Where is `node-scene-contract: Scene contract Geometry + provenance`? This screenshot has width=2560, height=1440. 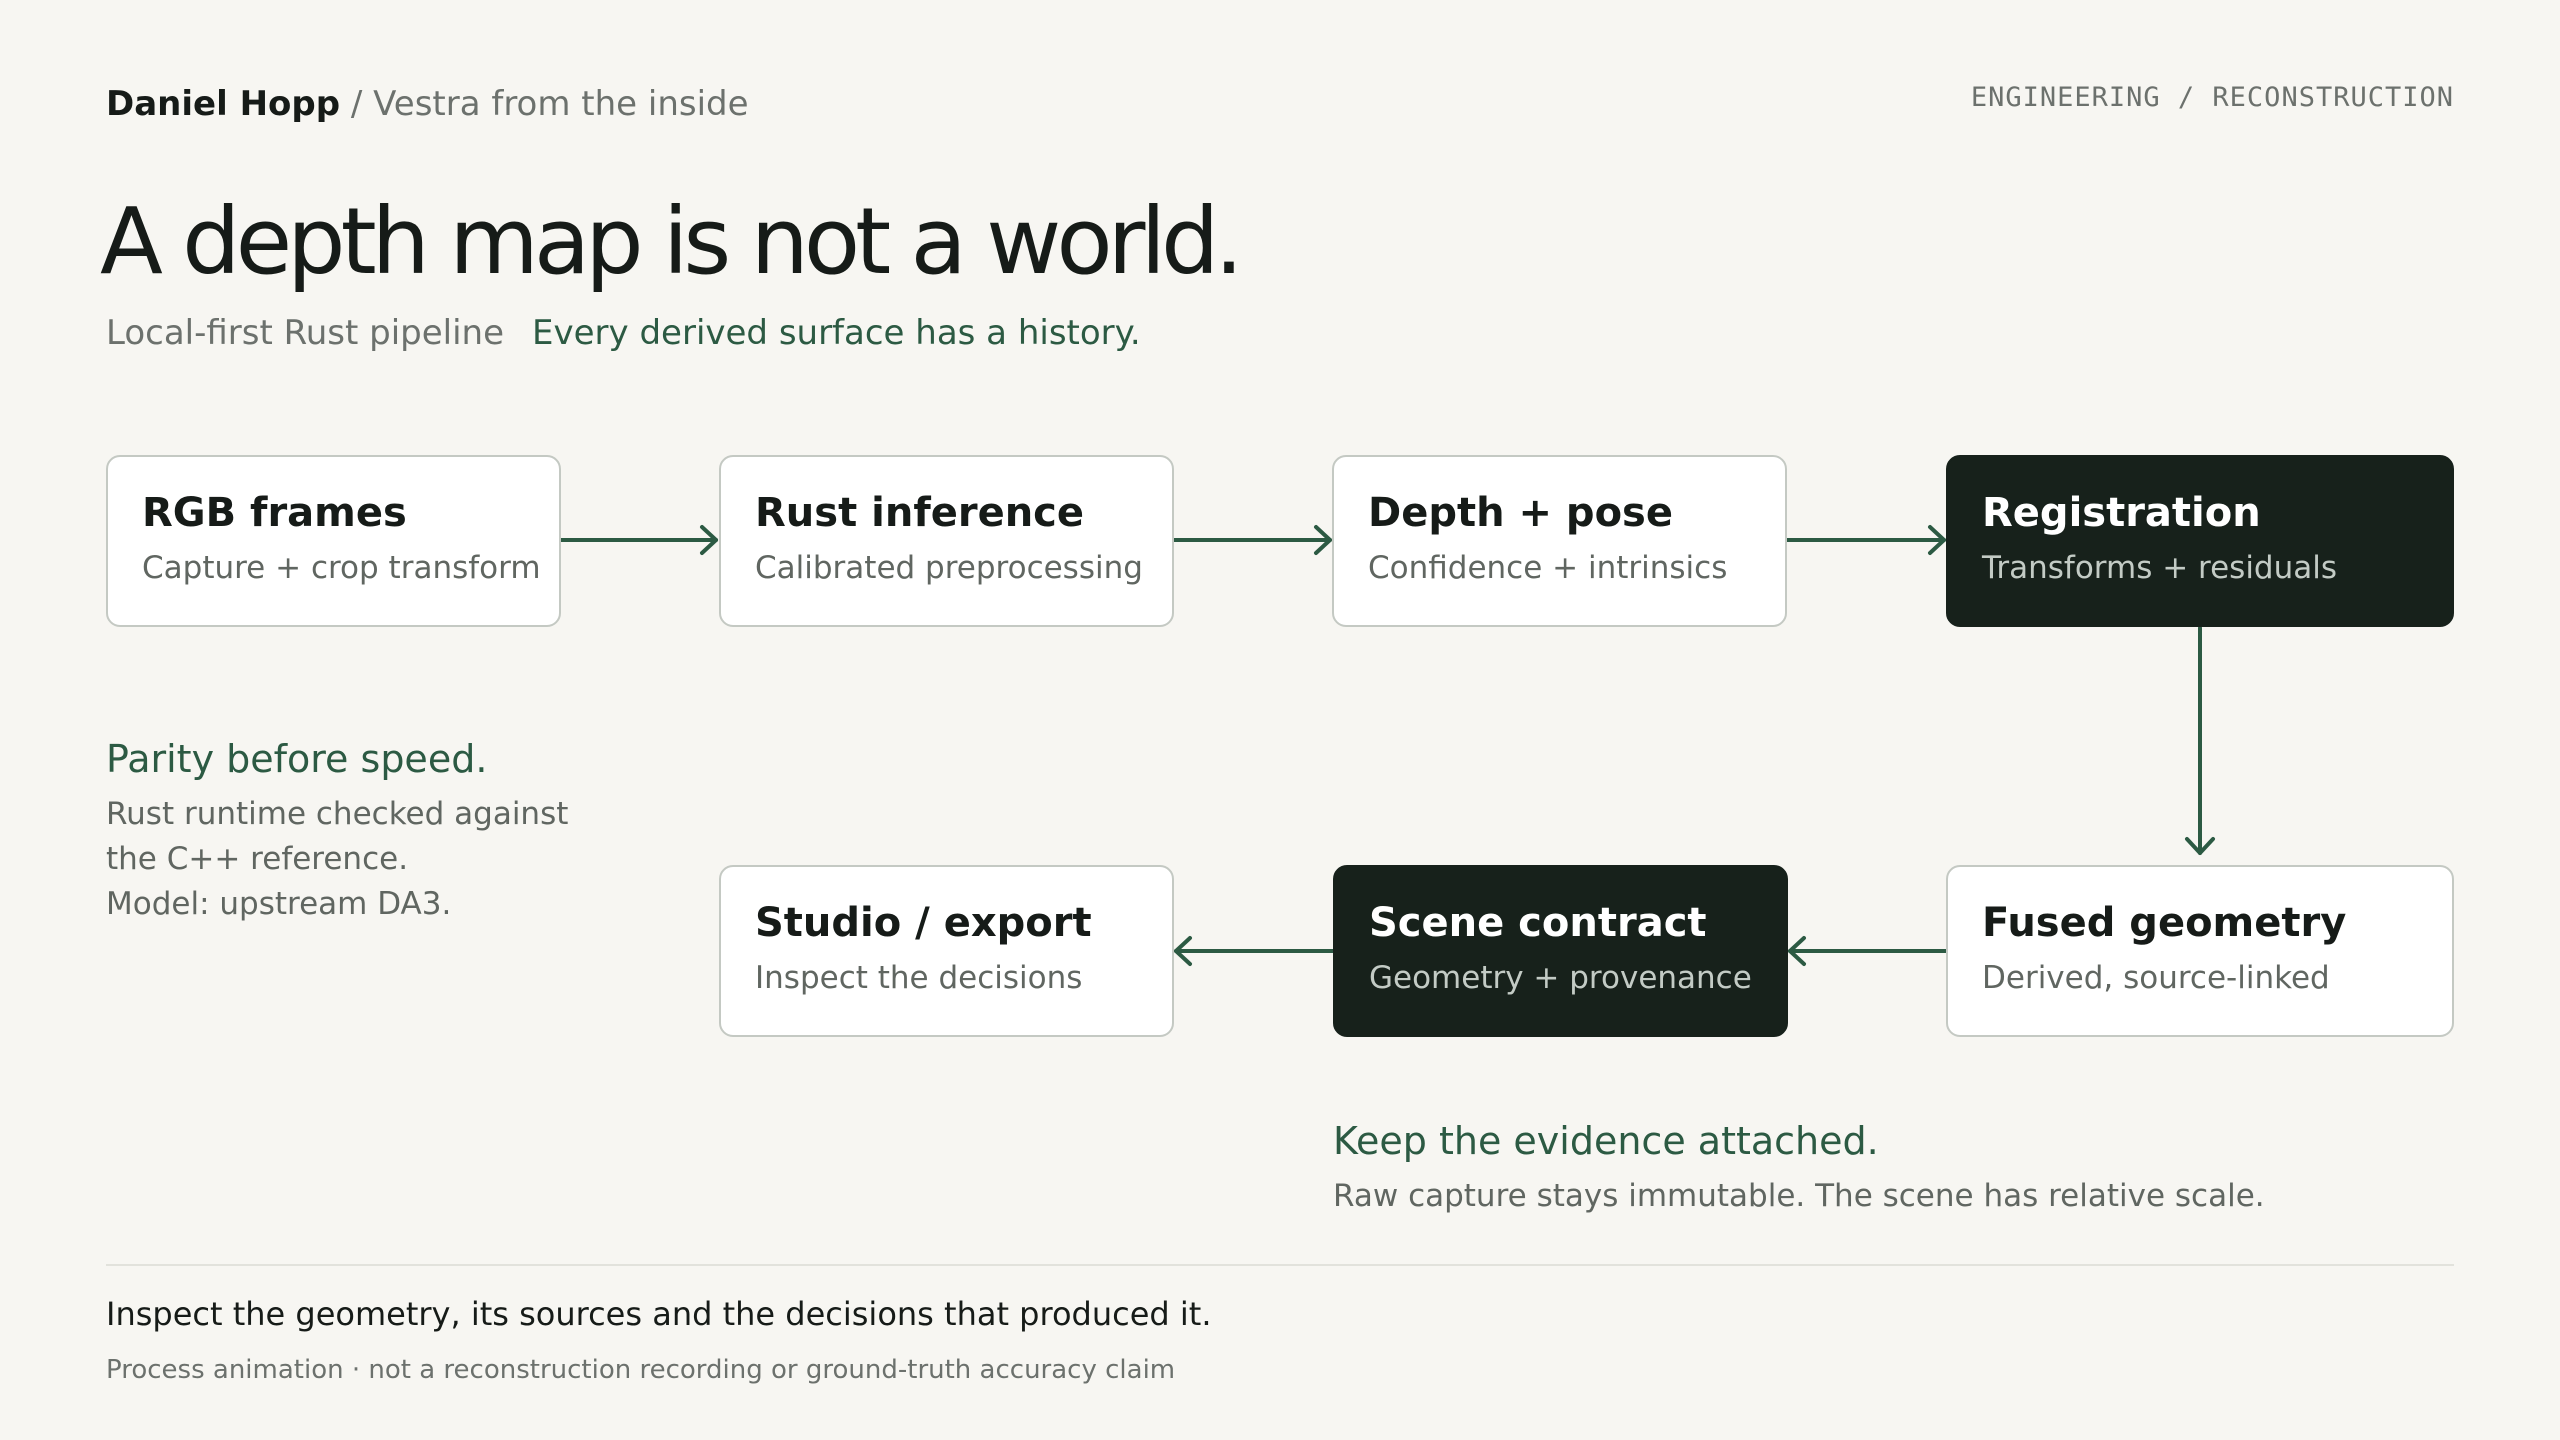 node-scene-contract: Scene contract Geometry + provenance is located at coordinates (1560, 951).